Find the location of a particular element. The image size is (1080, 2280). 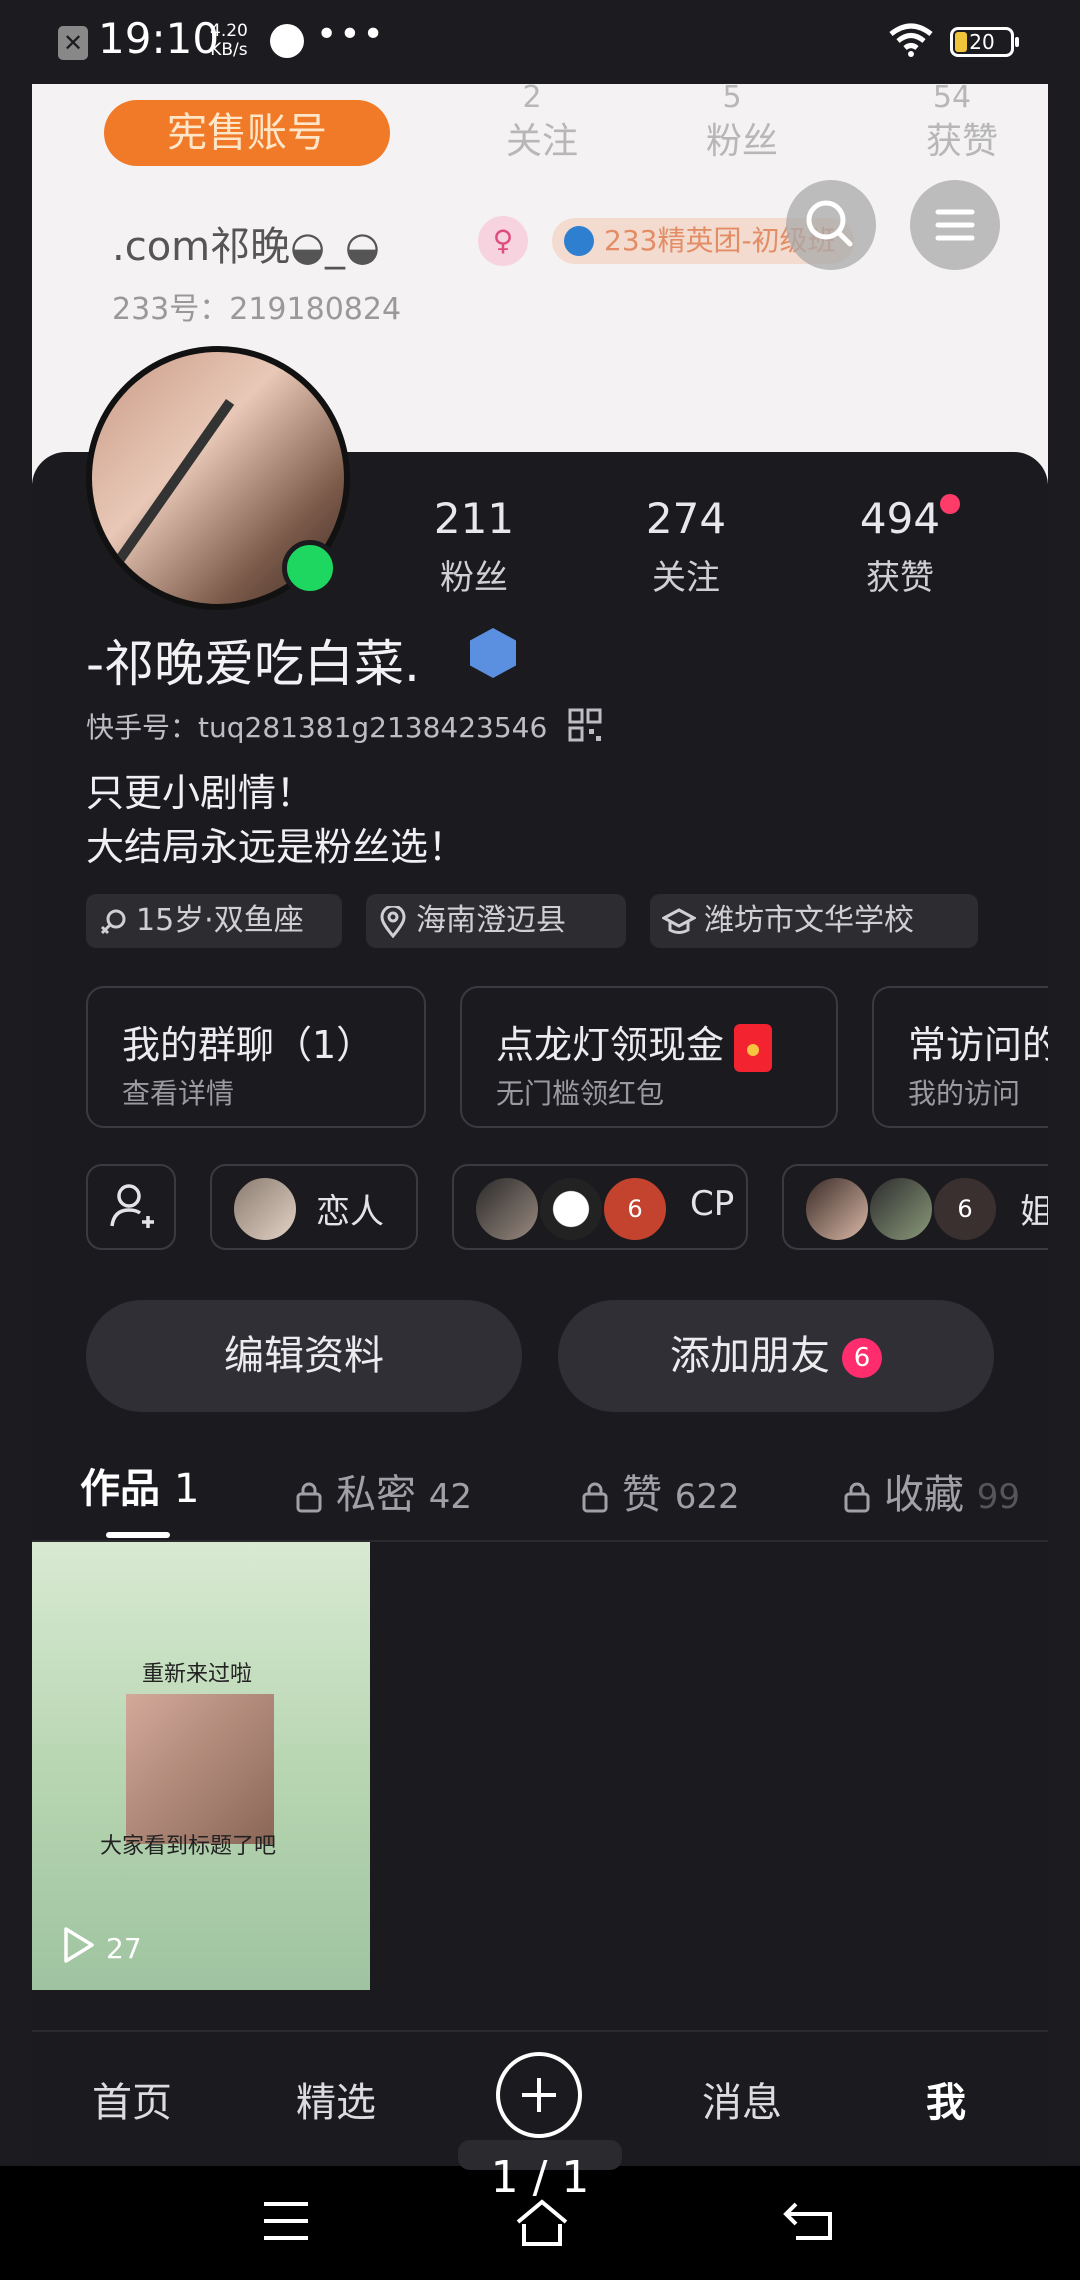

card-title-text: 点龙灯领现金 is located at coordinates (610, 1045).